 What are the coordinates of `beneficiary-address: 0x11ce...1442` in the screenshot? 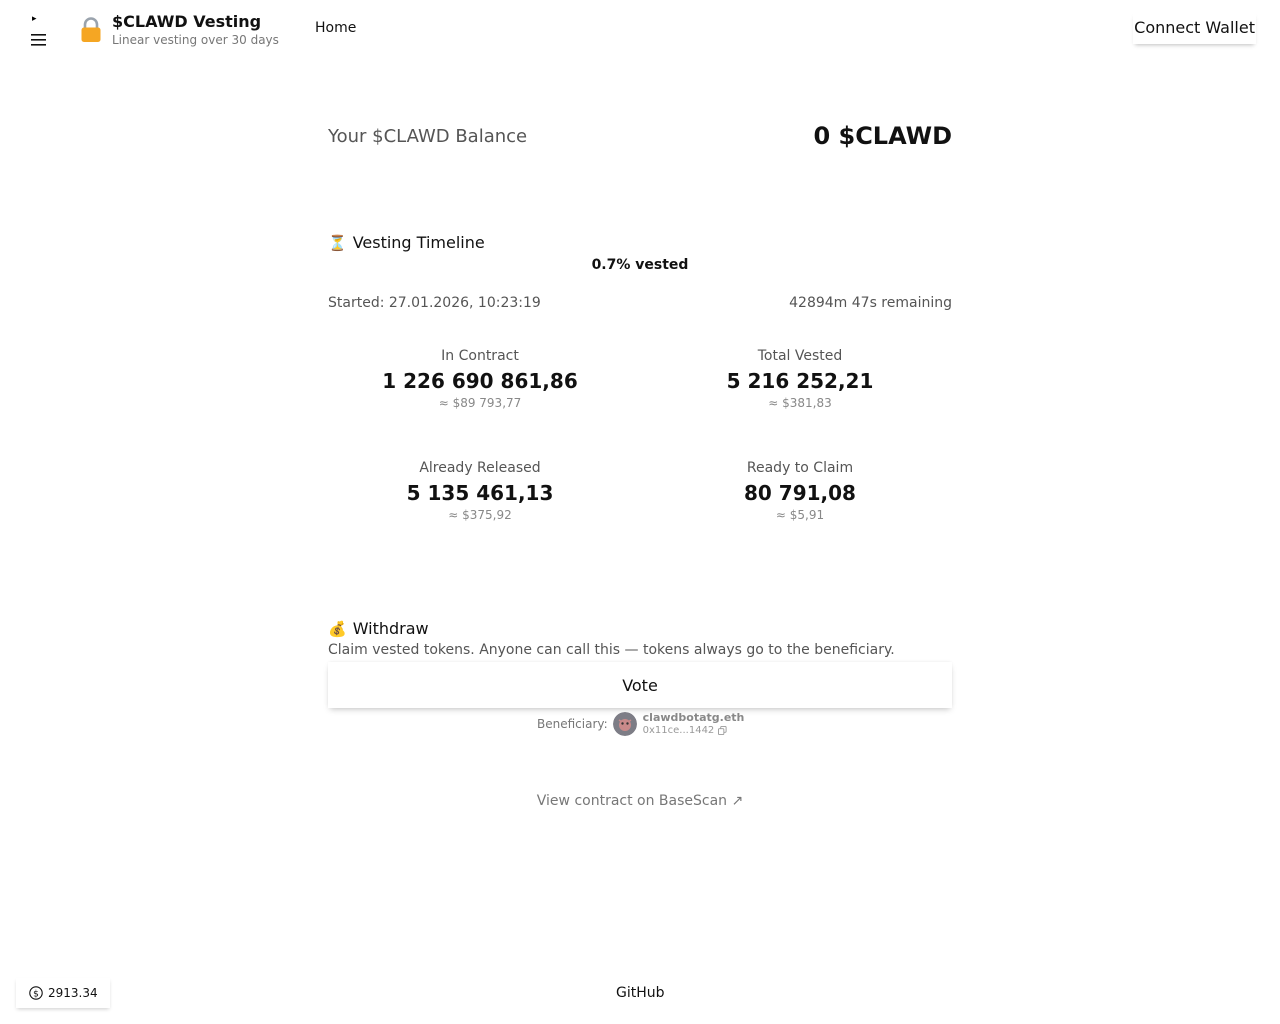 It's located at (678, 730).